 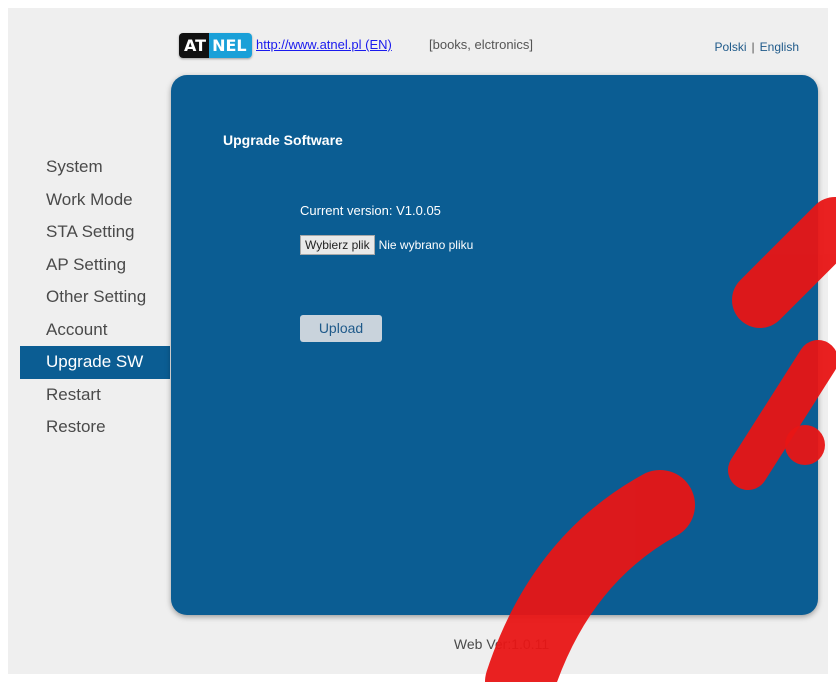 I want to click on sidebar-item-restart: Restart, so click(x=95, y=395).